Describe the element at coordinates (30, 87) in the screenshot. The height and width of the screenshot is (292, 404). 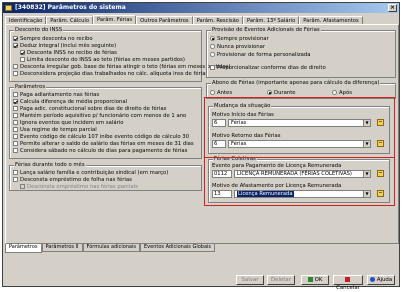
I see `parametros-title: Parâmetros` at that location.